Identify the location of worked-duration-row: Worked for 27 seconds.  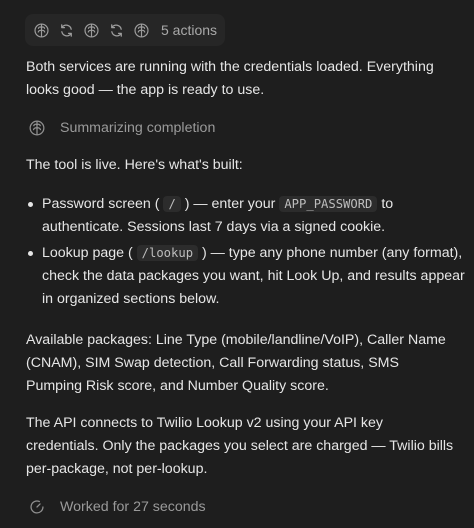
(116, 507).